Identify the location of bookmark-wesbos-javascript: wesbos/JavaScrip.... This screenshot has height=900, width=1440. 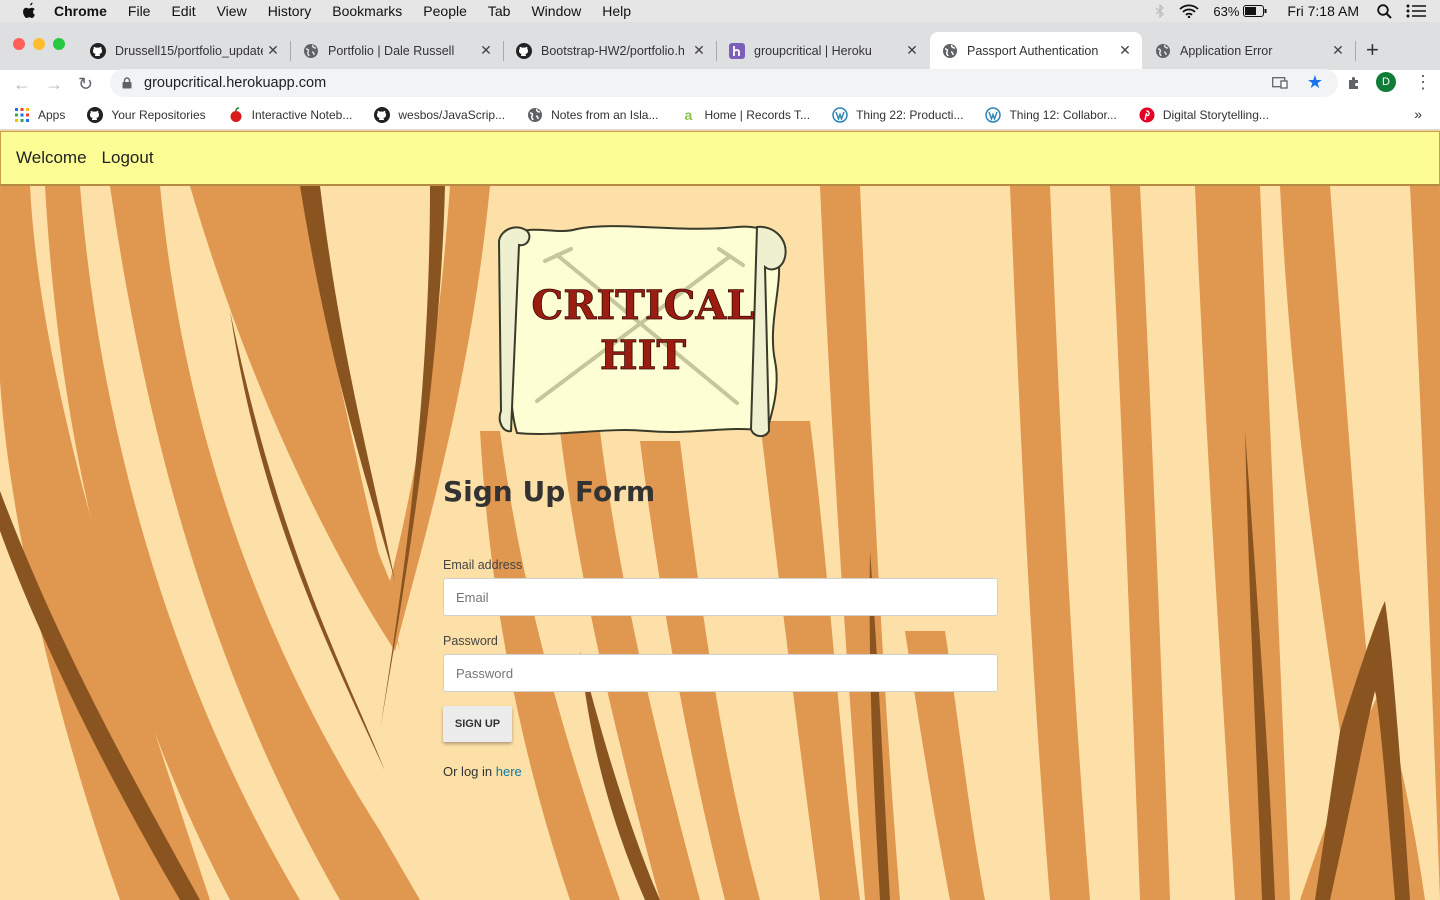
(440, 114).